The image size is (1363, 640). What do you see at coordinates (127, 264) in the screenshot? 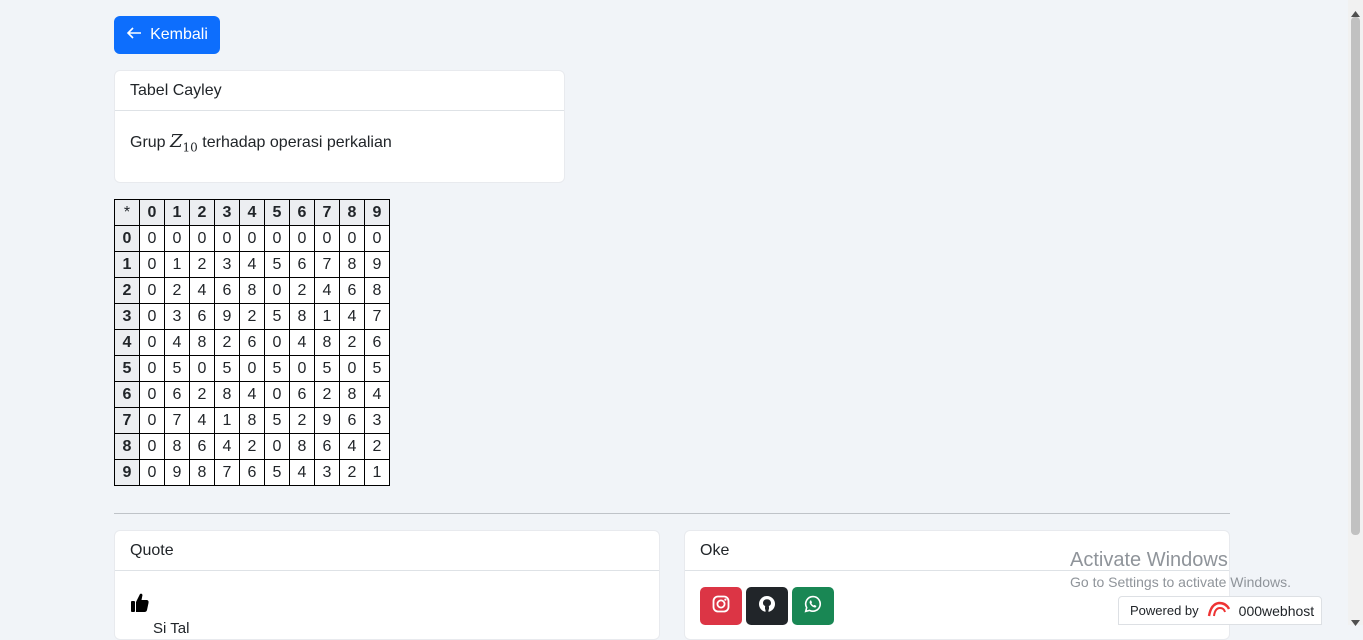
I see `row-header: 1` at bounding box center [127, 264].